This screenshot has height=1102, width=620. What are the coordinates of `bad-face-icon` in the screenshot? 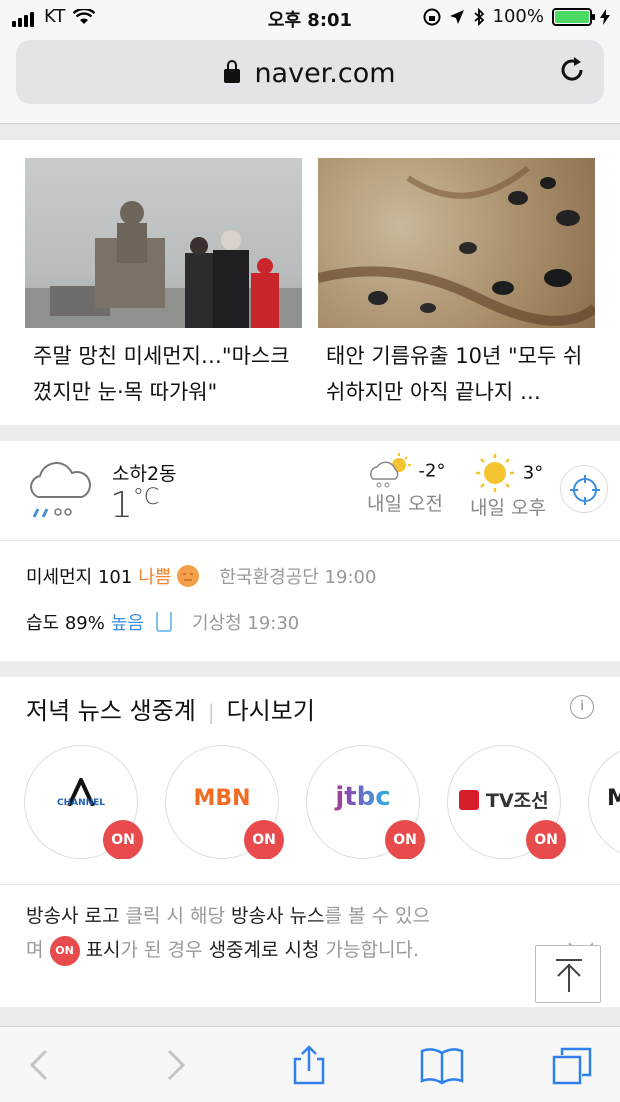 It's located at (188, 576).